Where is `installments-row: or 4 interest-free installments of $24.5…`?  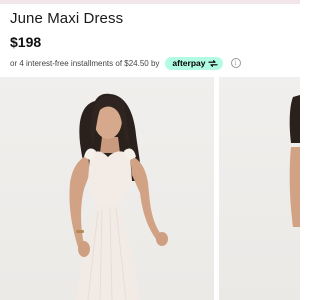 installments-row: or 4 interest-free installments of $24.5… is located at coordinates (125, 63).